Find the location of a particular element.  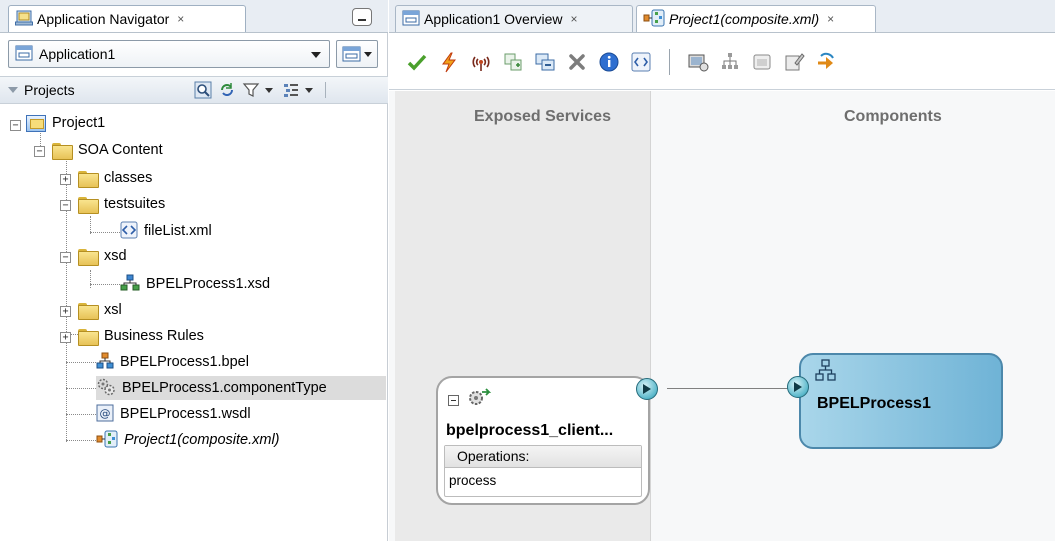

lane-title-exposed-services: Exposed Services is located at coordinates (542, 116).